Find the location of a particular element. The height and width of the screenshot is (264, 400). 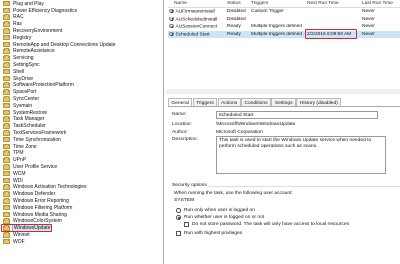

tree-item: SkyDrive is located at coordinates (18, 78).